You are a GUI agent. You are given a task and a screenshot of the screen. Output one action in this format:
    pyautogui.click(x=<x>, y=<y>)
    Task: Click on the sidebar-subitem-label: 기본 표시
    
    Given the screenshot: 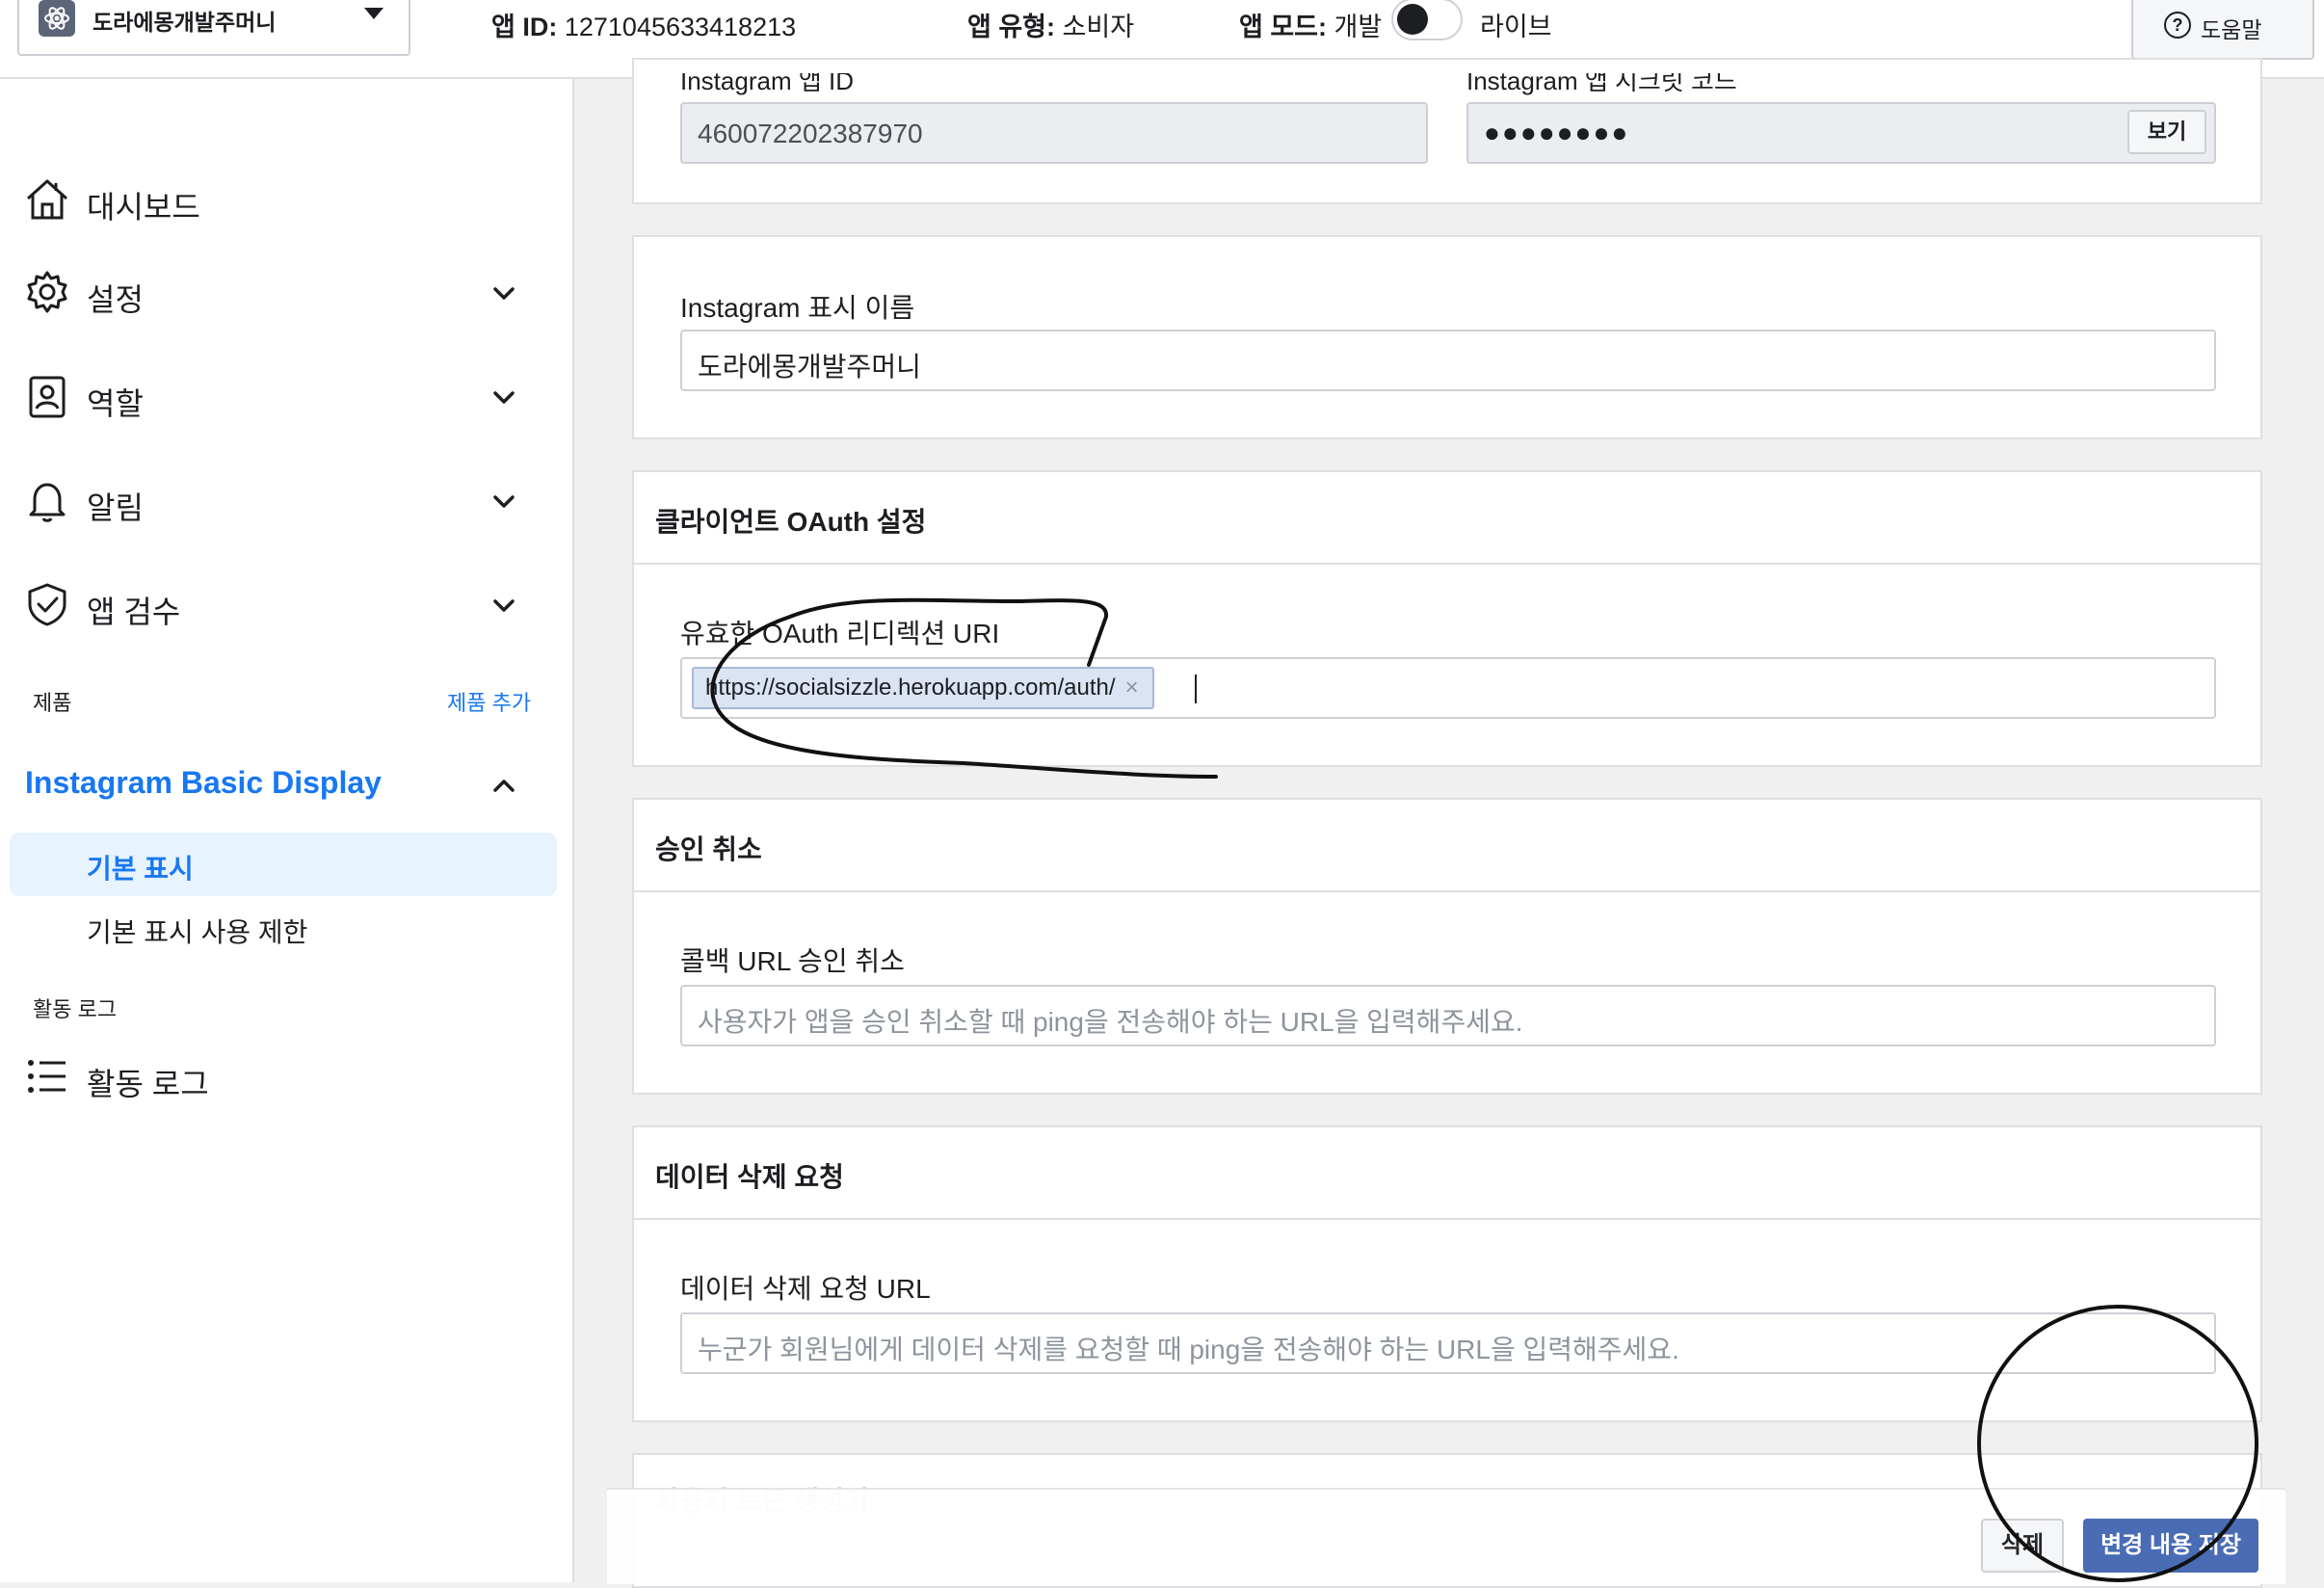 What is the action you would take?
    pyautogui.click(x=141, y=869)
    